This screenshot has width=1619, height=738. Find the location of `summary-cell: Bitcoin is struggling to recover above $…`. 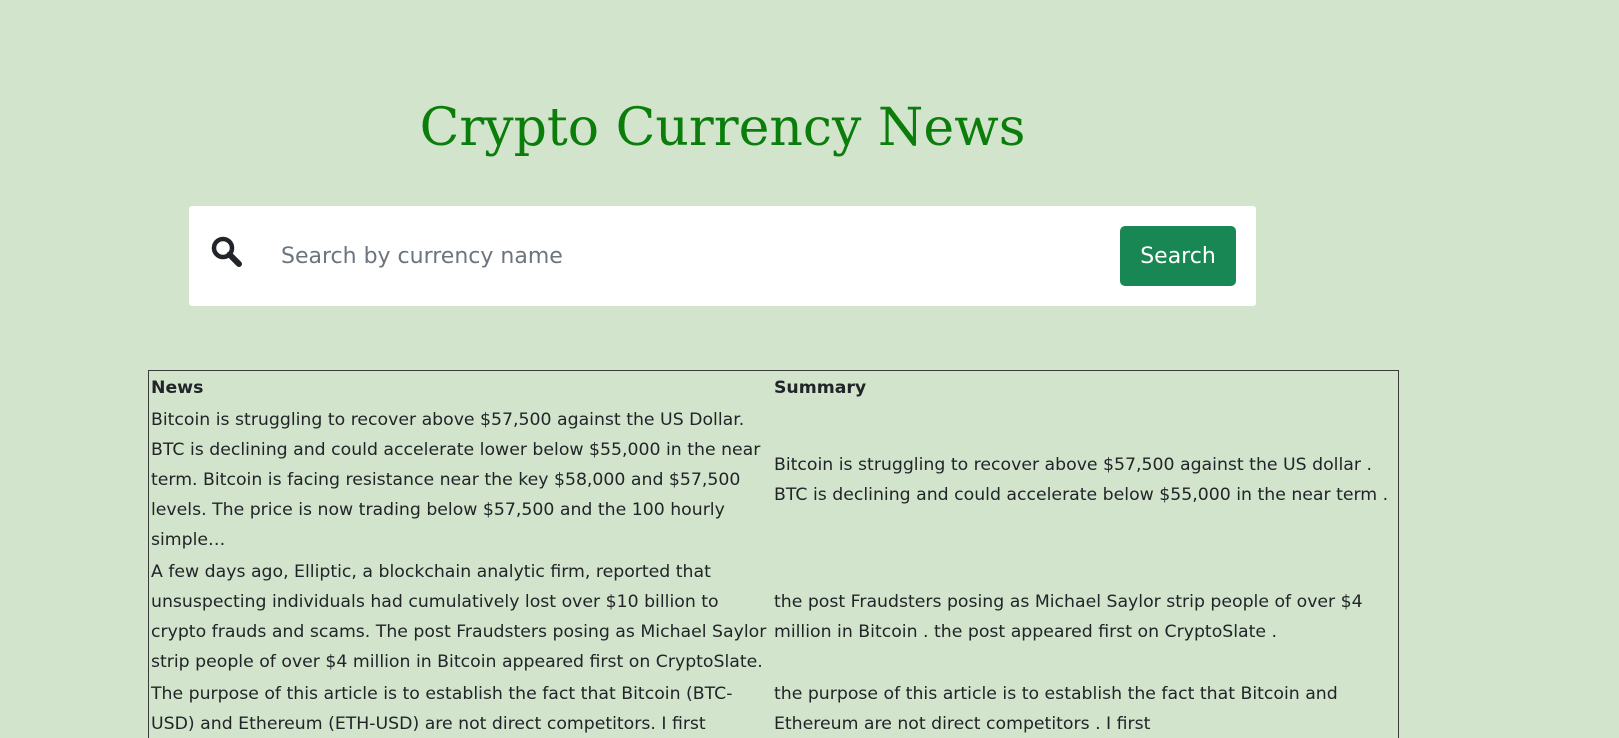

summary-cell: Bitcoin is struggling to recover above $… is located at coordinates (1081, 480).